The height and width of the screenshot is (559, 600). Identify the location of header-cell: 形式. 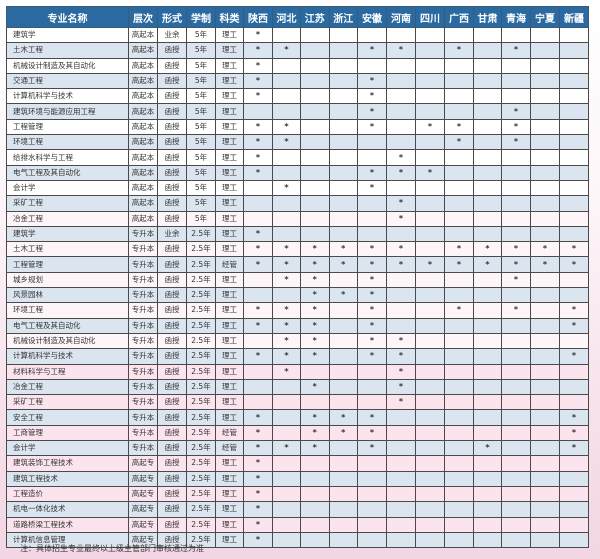
(172, 17).